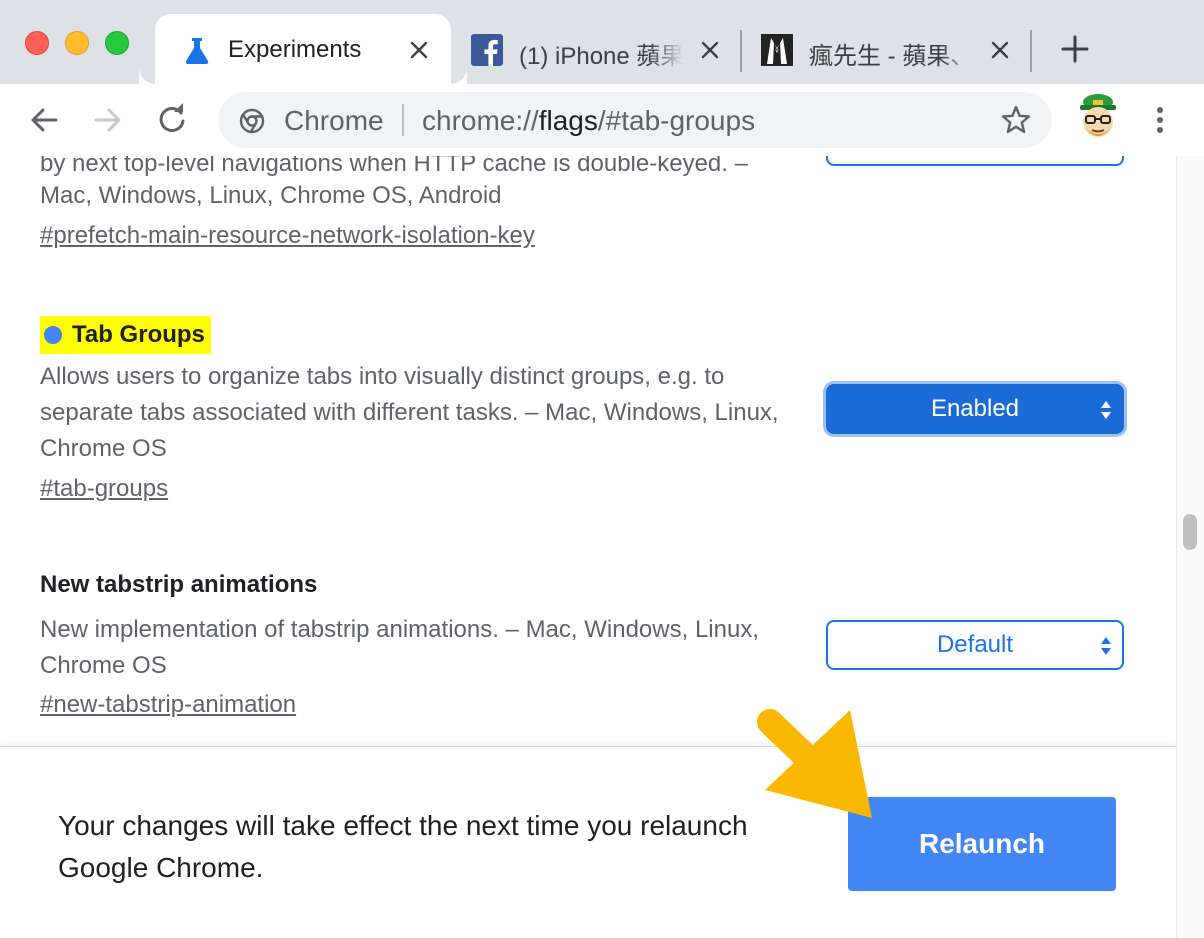 This screenshot has height=938, width=1204. I want to click on omnibox: Chrome chrome://flags/#tab-groups, so click(635, 120).